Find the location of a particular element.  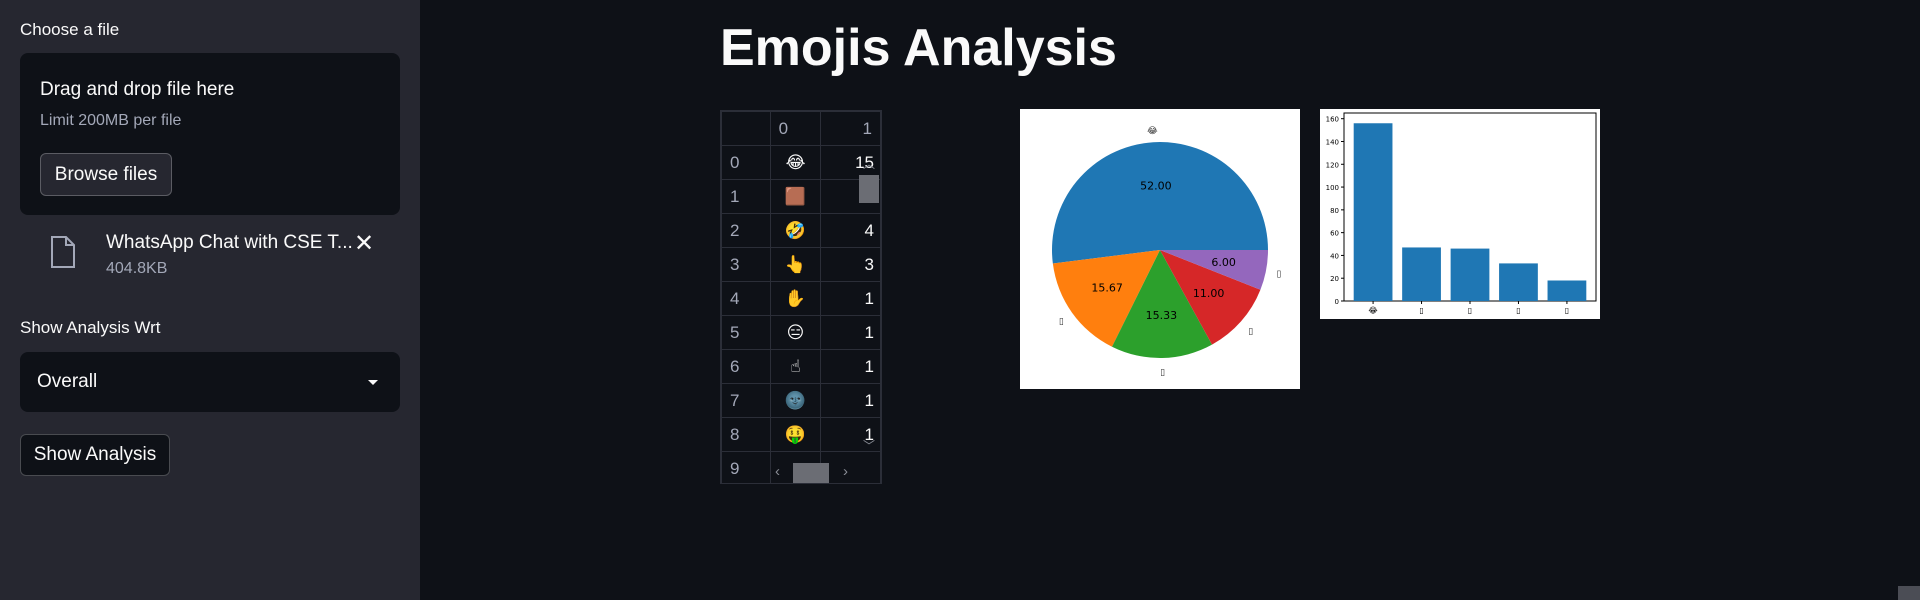

horizontal-scrollbar: ‹ › is located at coordinates (827, 472).